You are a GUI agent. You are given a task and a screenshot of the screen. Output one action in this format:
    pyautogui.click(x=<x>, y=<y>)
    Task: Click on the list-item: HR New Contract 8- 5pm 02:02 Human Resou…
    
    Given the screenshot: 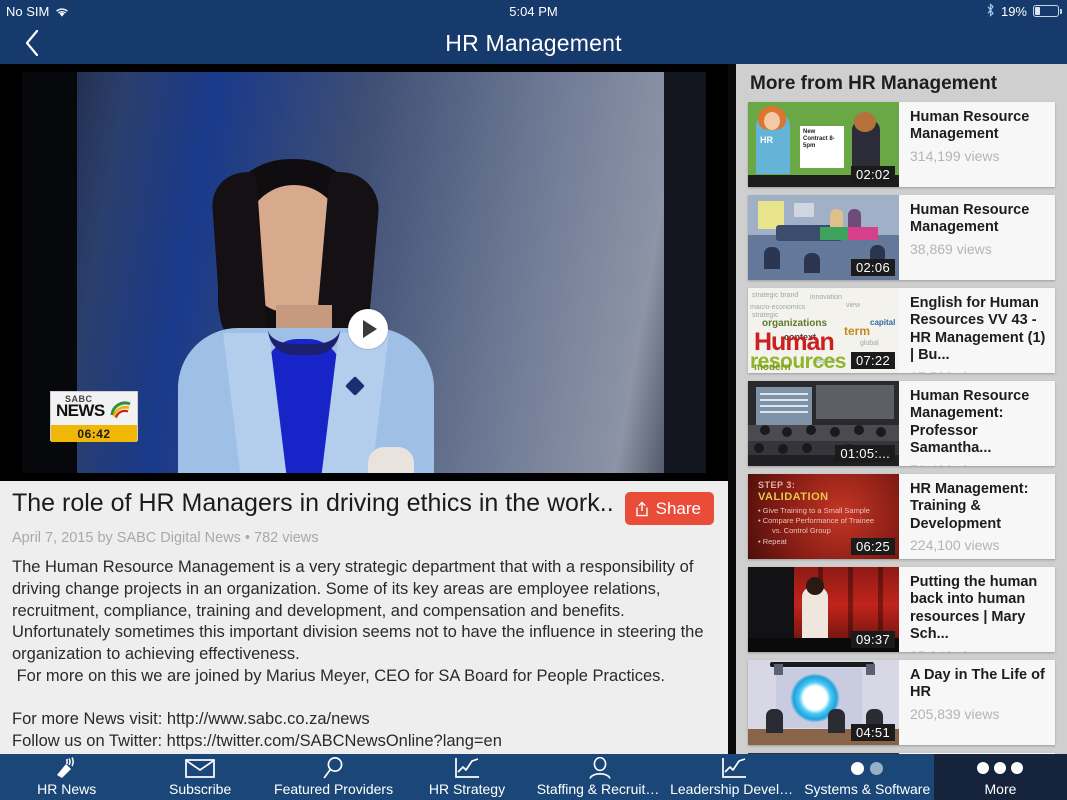 What is the action you would take?
    pyautogui.click(x=901, y=144)
    